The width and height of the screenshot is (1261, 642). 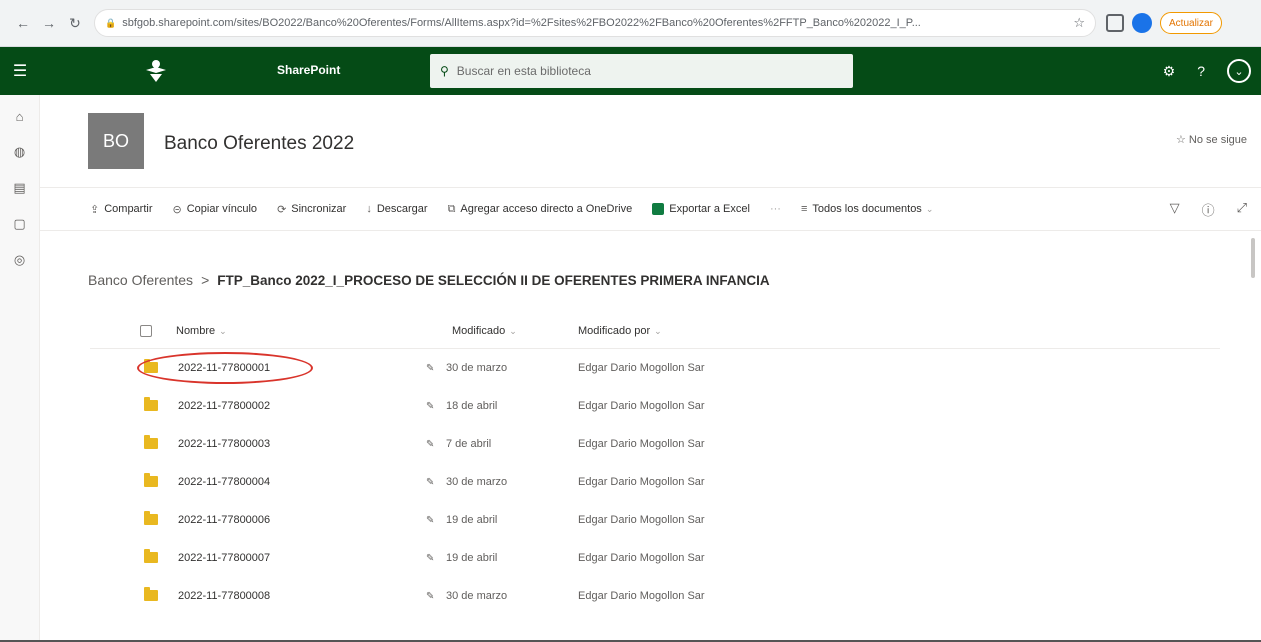 I want to click on shortcut-icon: ⧉, so click(x=451, y=208).